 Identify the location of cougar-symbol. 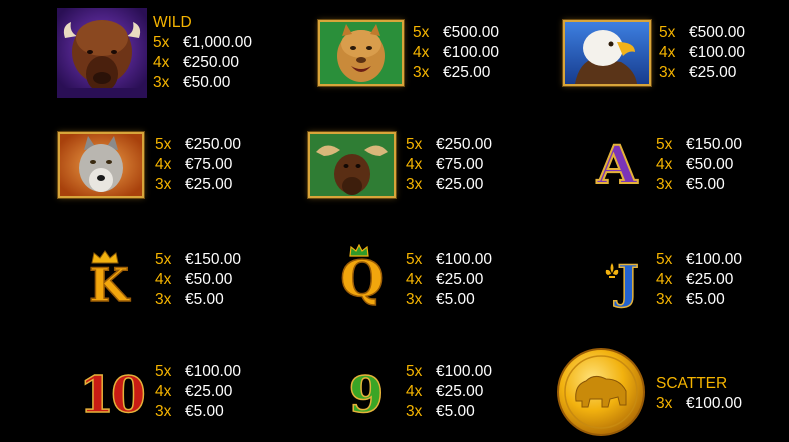
(361, 53).